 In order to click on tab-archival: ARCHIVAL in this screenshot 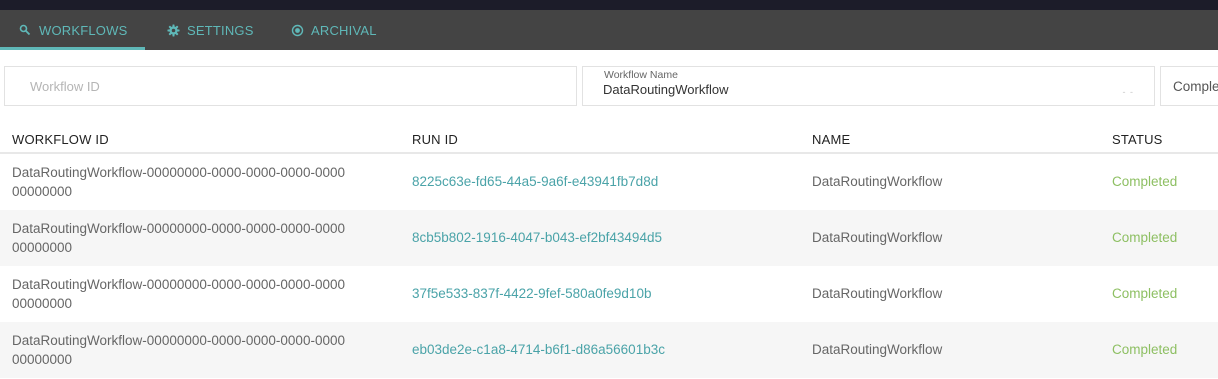, I will do `click(333, 30)`.